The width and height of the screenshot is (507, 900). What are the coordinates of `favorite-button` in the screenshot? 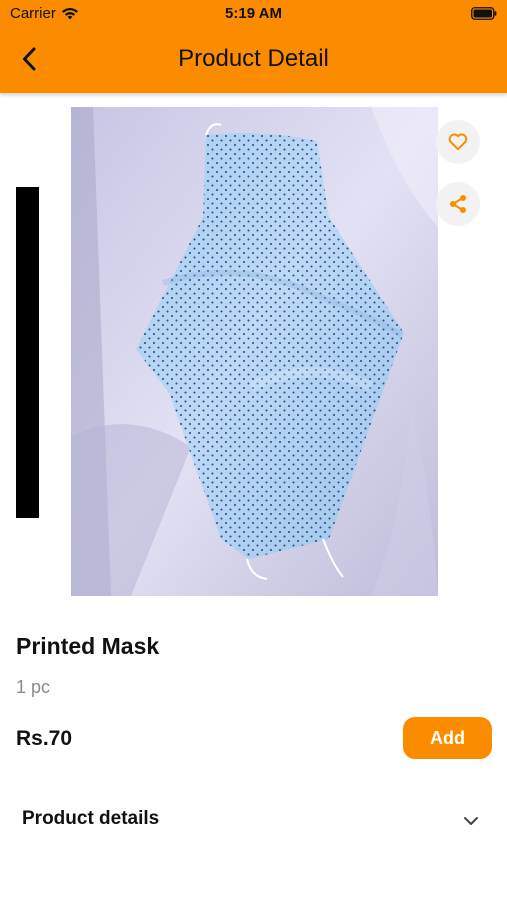 It's located at (458, 142).